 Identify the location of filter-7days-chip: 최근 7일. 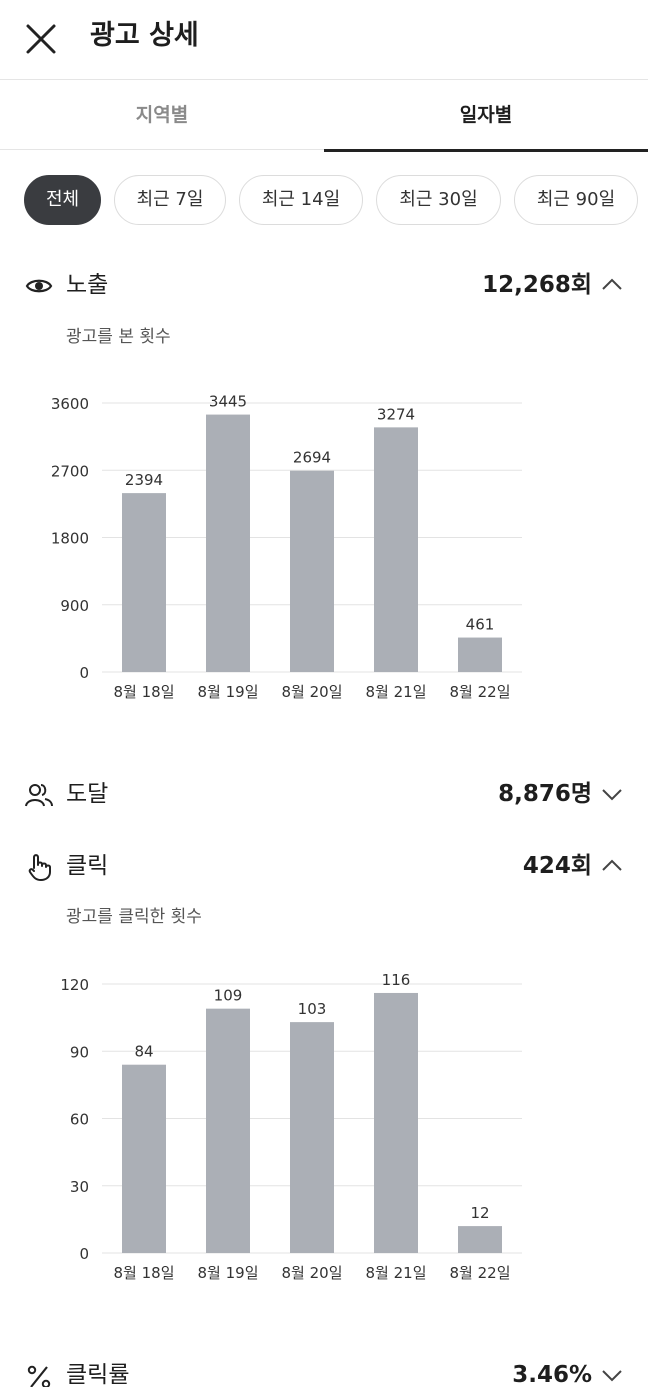
(170, 200).